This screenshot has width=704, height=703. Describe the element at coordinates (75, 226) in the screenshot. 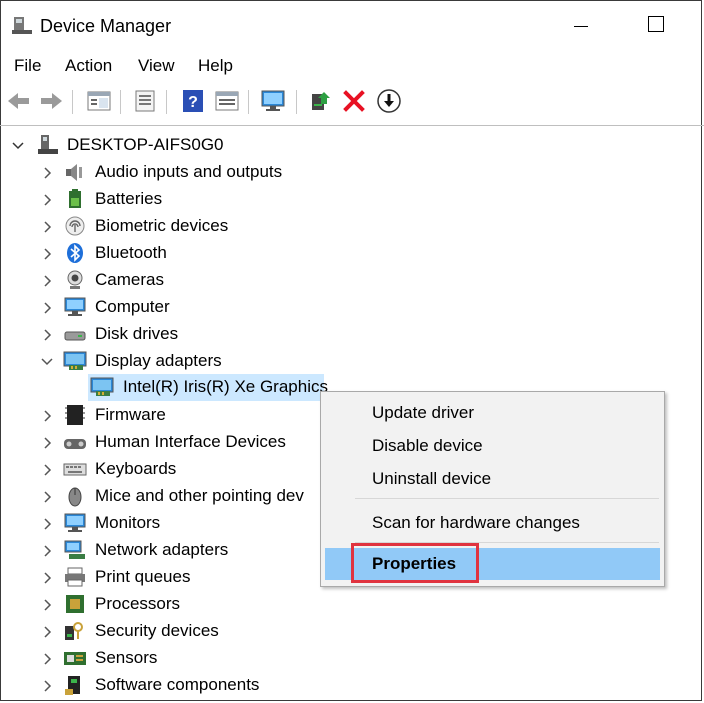

I see `fingerprint-icon` at that location.